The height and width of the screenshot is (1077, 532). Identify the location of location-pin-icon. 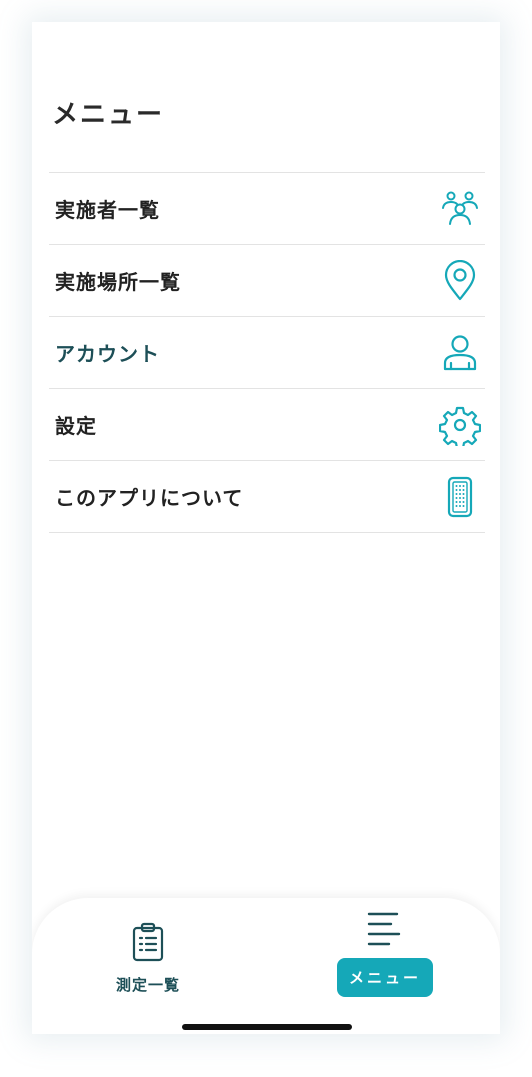
(460, 281).